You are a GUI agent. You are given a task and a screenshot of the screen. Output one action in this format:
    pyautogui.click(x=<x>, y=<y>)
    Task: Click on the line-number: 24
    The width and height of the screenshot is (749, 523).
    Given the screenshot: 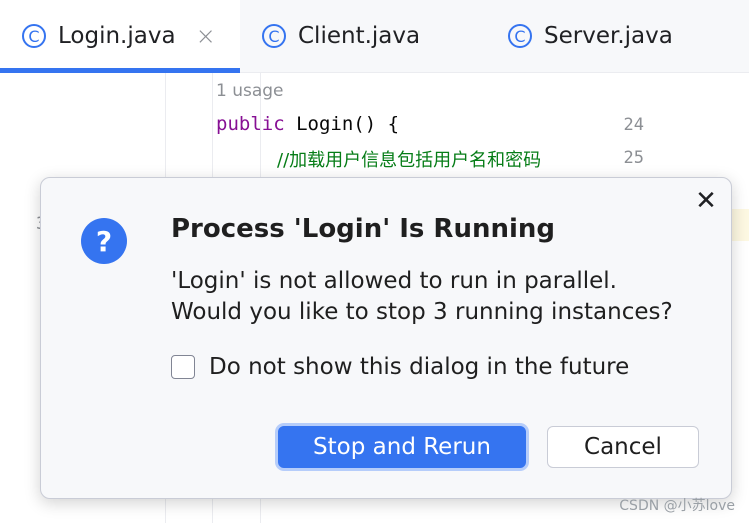 What is the action you would take?
    pyautogui.click(x=633, y=125)
    